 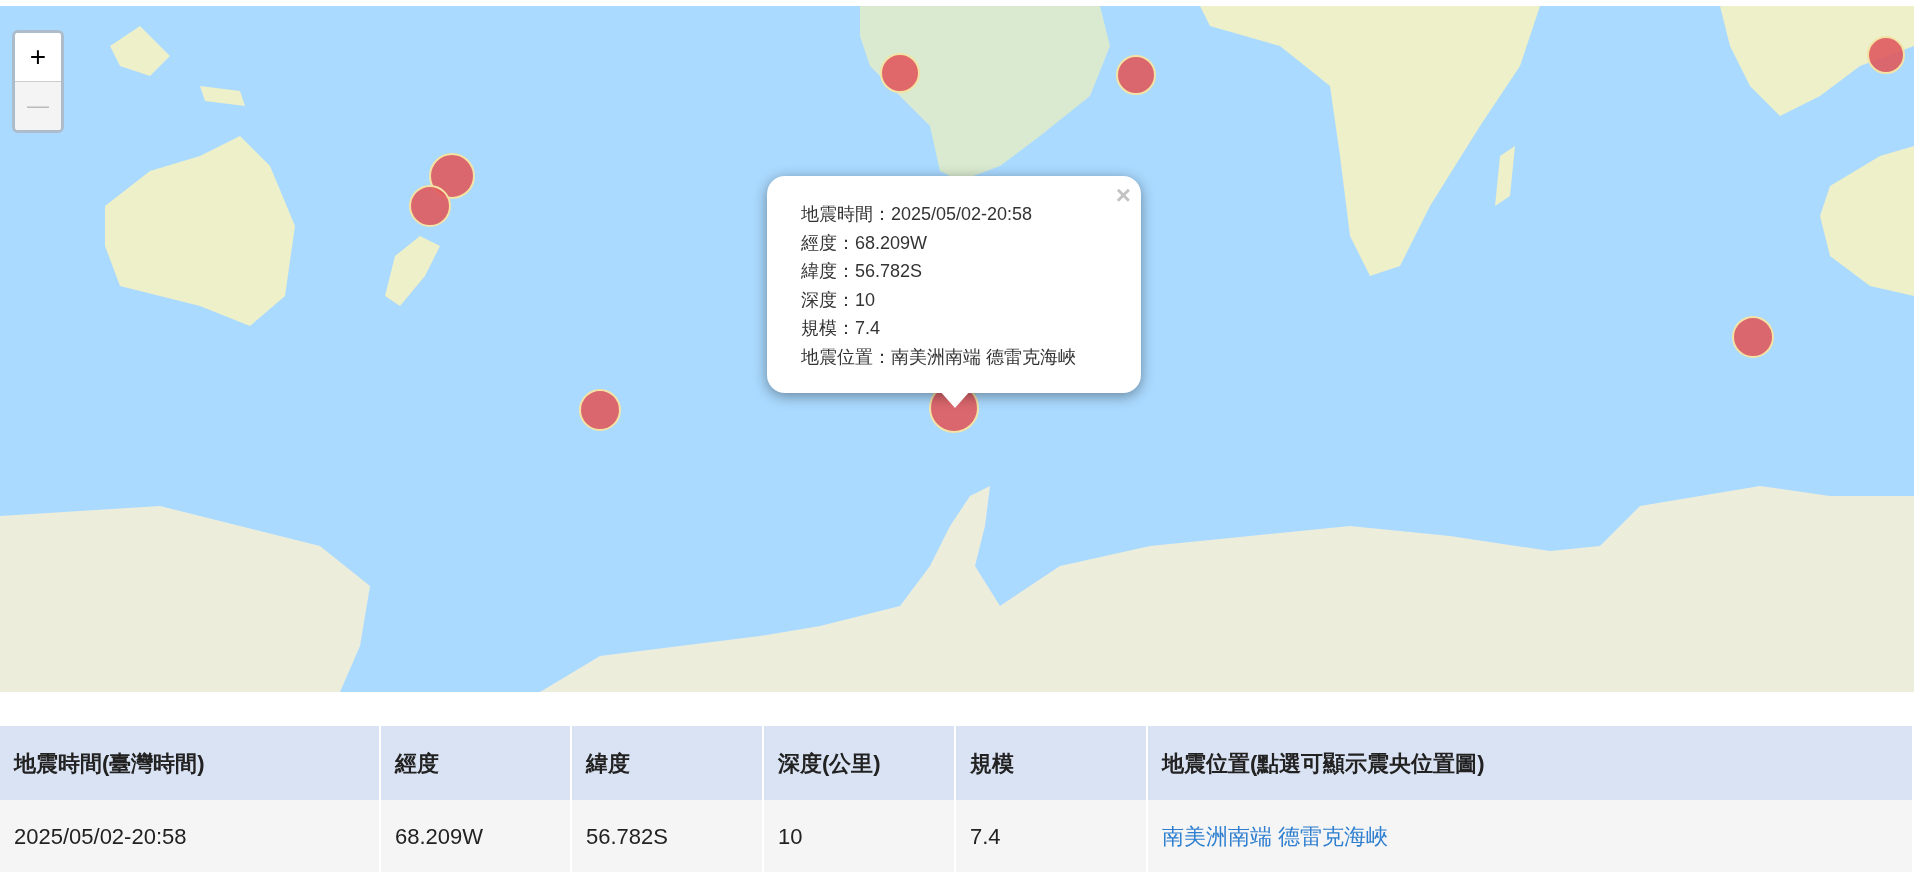 I want to click on popup-text: 深度：10, so click(x=839, y=300).